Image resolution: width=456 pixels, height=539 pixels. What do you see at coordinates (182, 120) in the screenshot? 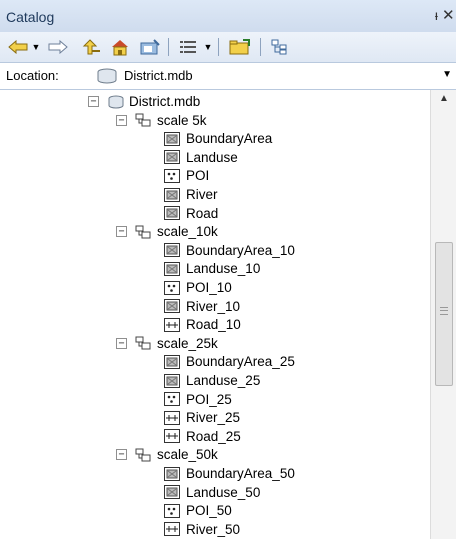
I see `tree-node-label: scale 5k` at bounding box center [182, 120].